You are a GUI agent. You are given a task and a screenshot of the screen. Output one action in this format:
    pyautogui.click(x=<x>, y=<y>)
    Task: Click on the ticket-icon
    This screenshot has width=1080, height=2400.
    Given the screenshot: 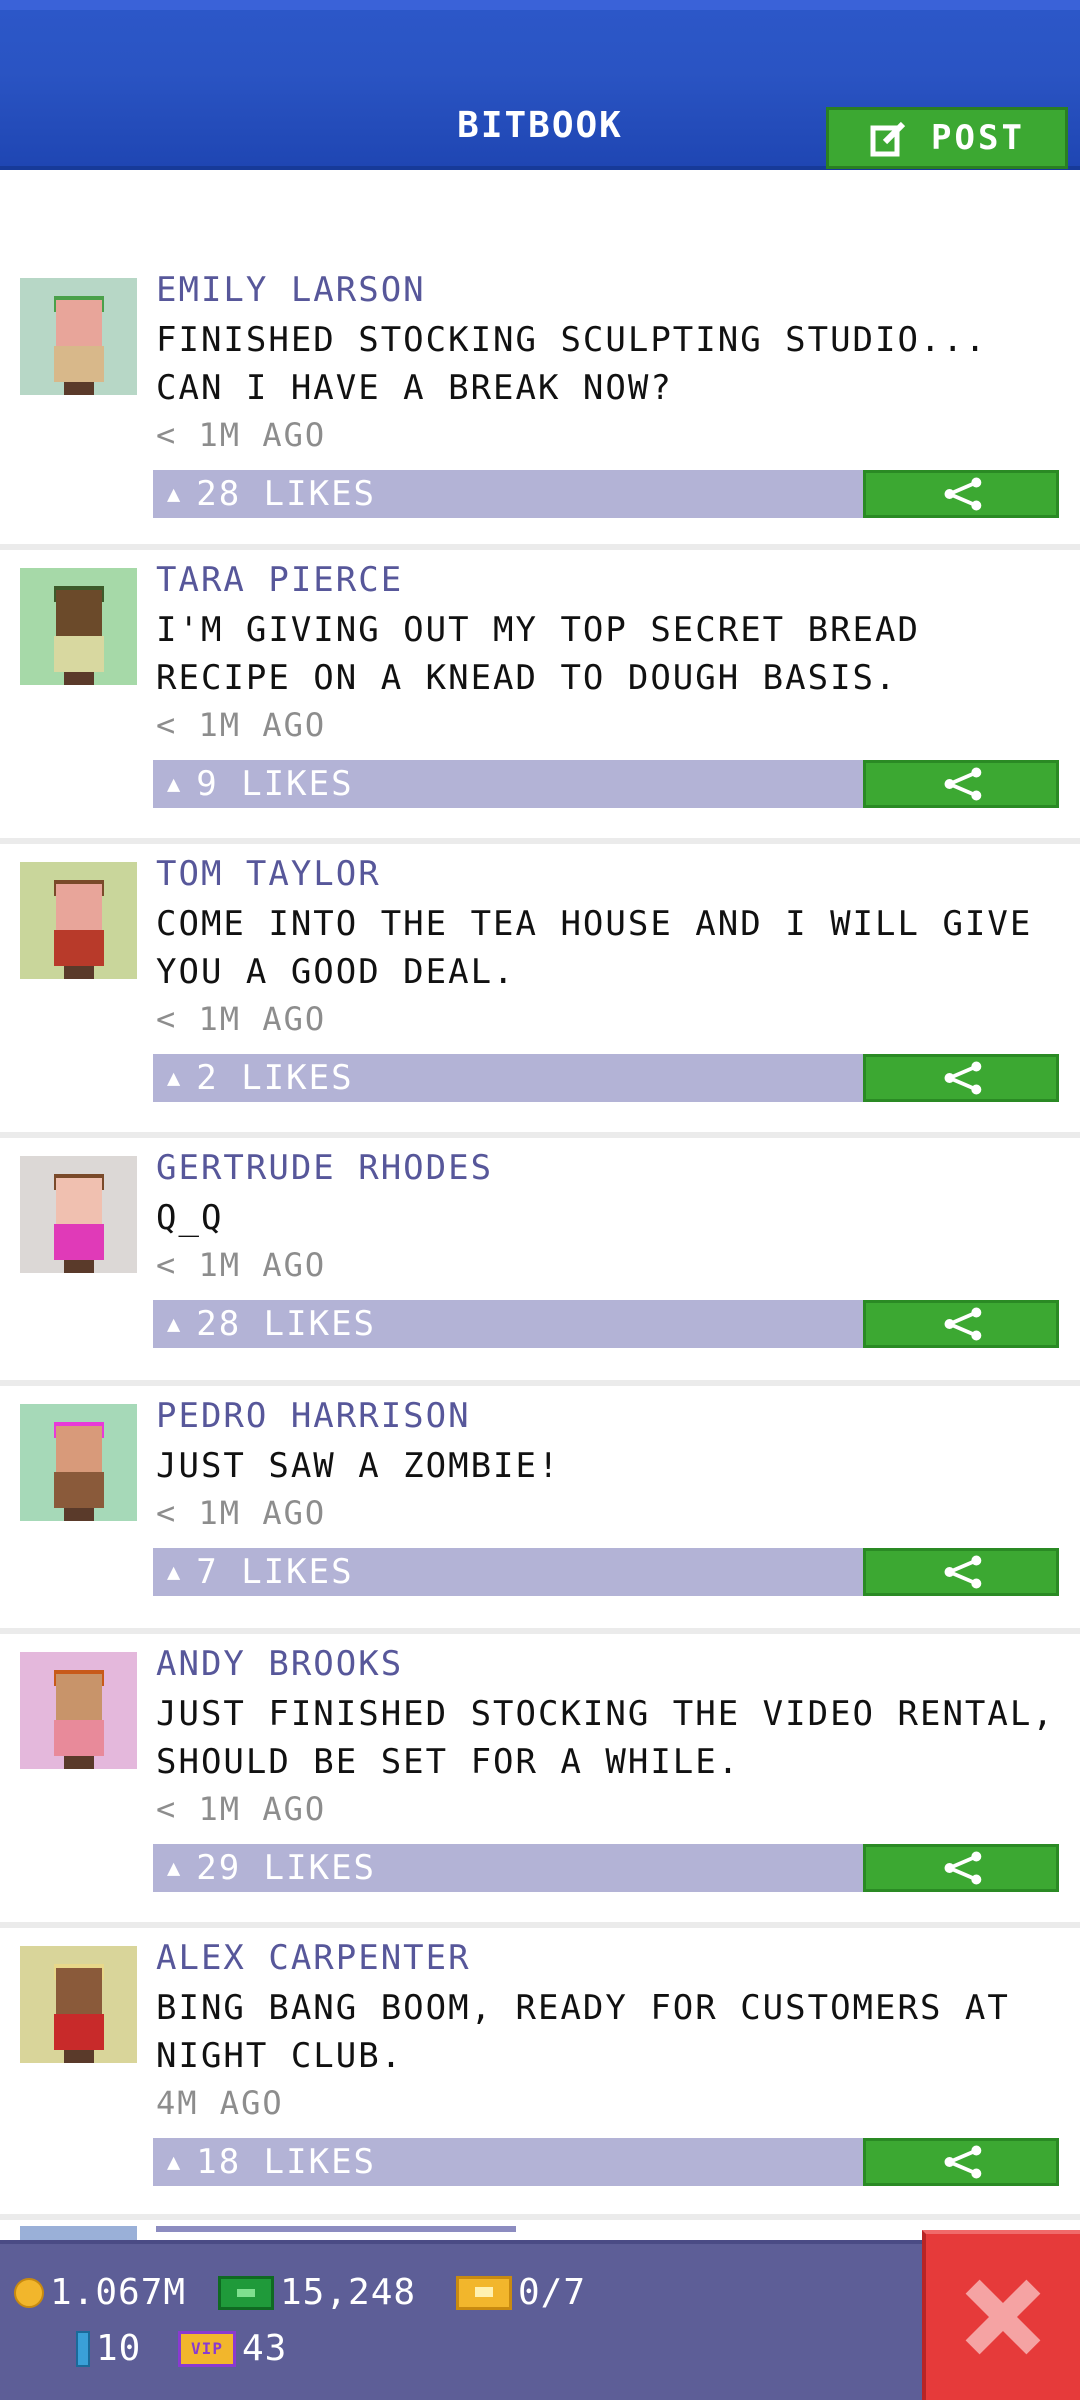 What is the action you would take?
    pyautogui.click(x=484, y=2292)
    